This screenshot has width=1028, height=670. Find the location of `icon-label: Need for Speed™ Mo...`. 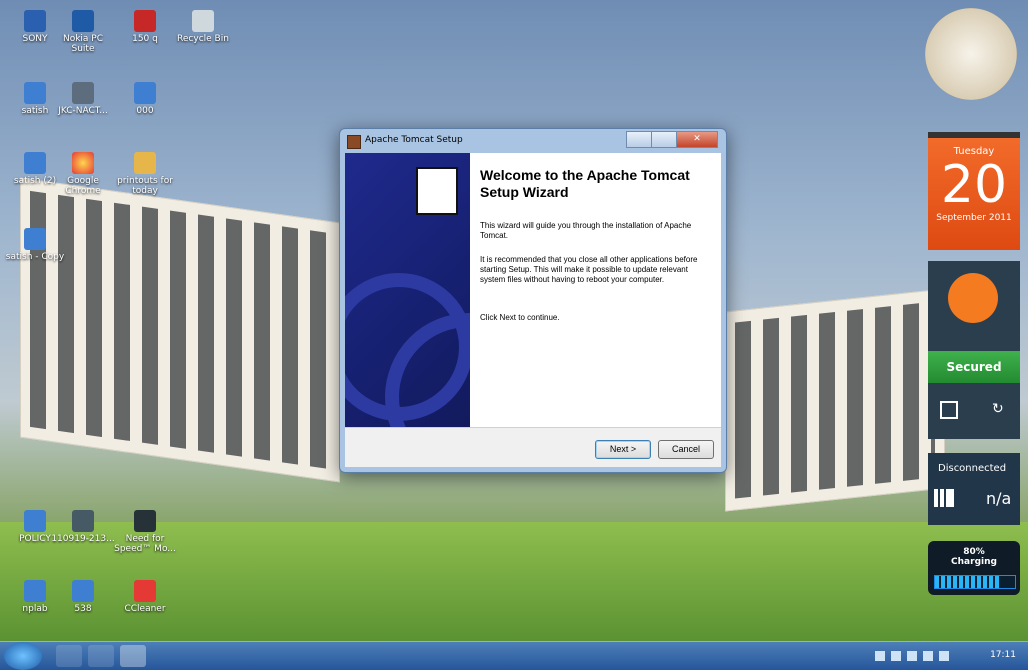

icon-label: Need for Speed™ Mo... is located at coordinates (145, 544).